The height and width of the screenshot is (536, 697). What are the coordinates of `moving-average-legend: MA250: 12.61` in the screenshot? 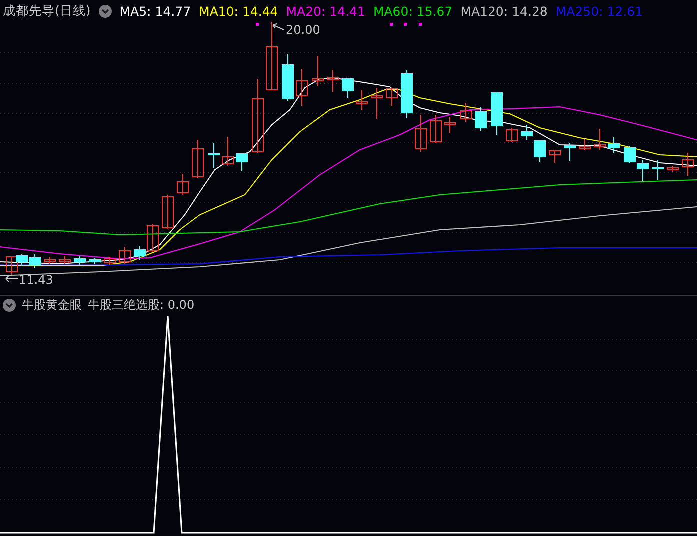 It's located at (600, 11).